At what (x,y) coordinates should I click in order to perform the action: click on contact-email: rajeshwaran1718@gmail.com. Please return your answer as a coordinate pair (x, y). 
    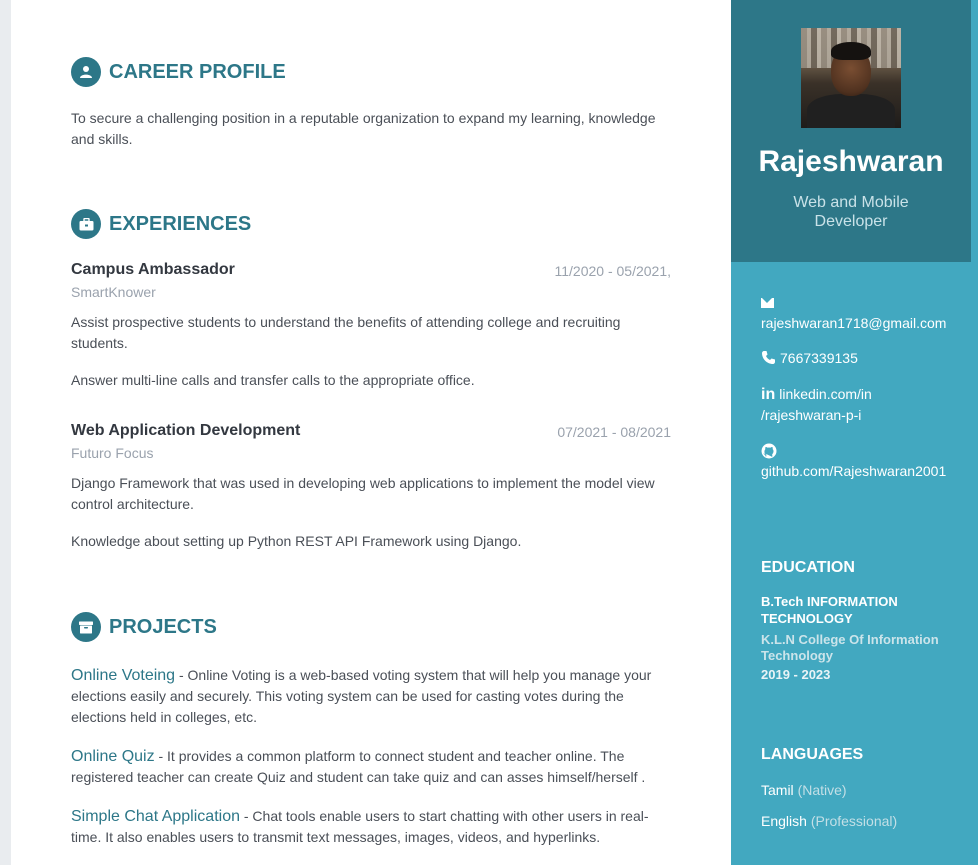
    Looking at the image, I should click on (853, 313).